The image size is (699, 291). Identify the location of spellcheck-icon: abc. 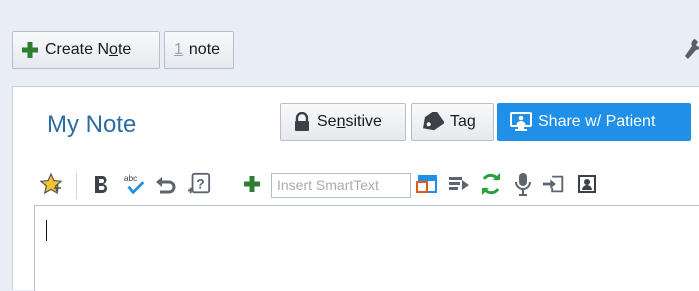
(135, 184).